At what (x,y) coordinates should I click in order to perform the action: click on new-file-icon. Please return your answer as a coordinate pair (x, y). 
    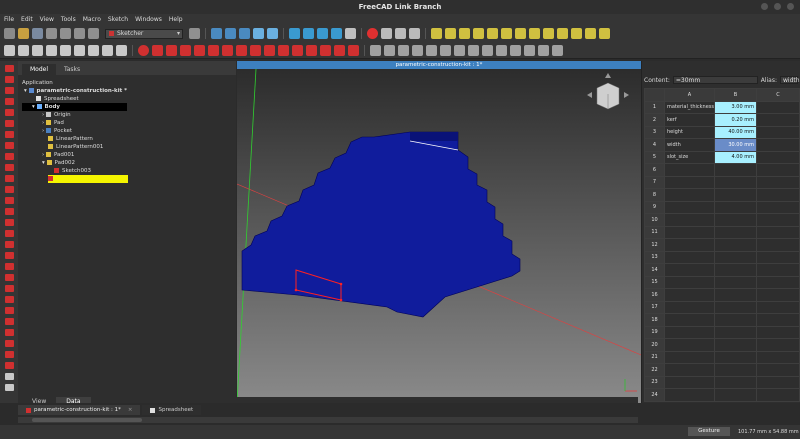
    Looking at the image, I should click on (9, 33).